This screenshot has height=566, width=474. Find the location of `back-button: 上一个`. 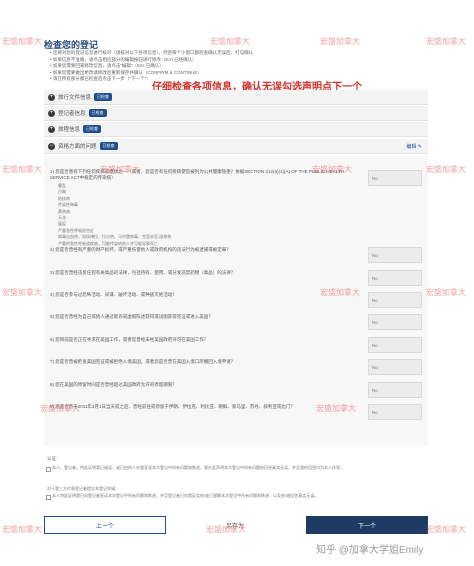

back-button: 上一个 is located at coordinates (105, 525).